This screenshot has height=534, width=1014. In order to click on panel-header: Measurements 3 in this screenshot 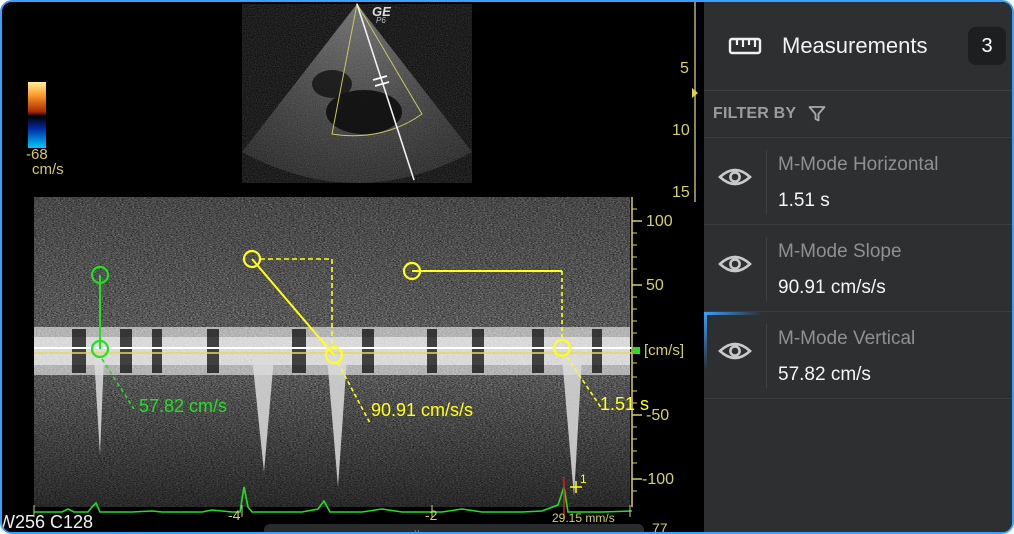, I will do `click(858, 46)`.